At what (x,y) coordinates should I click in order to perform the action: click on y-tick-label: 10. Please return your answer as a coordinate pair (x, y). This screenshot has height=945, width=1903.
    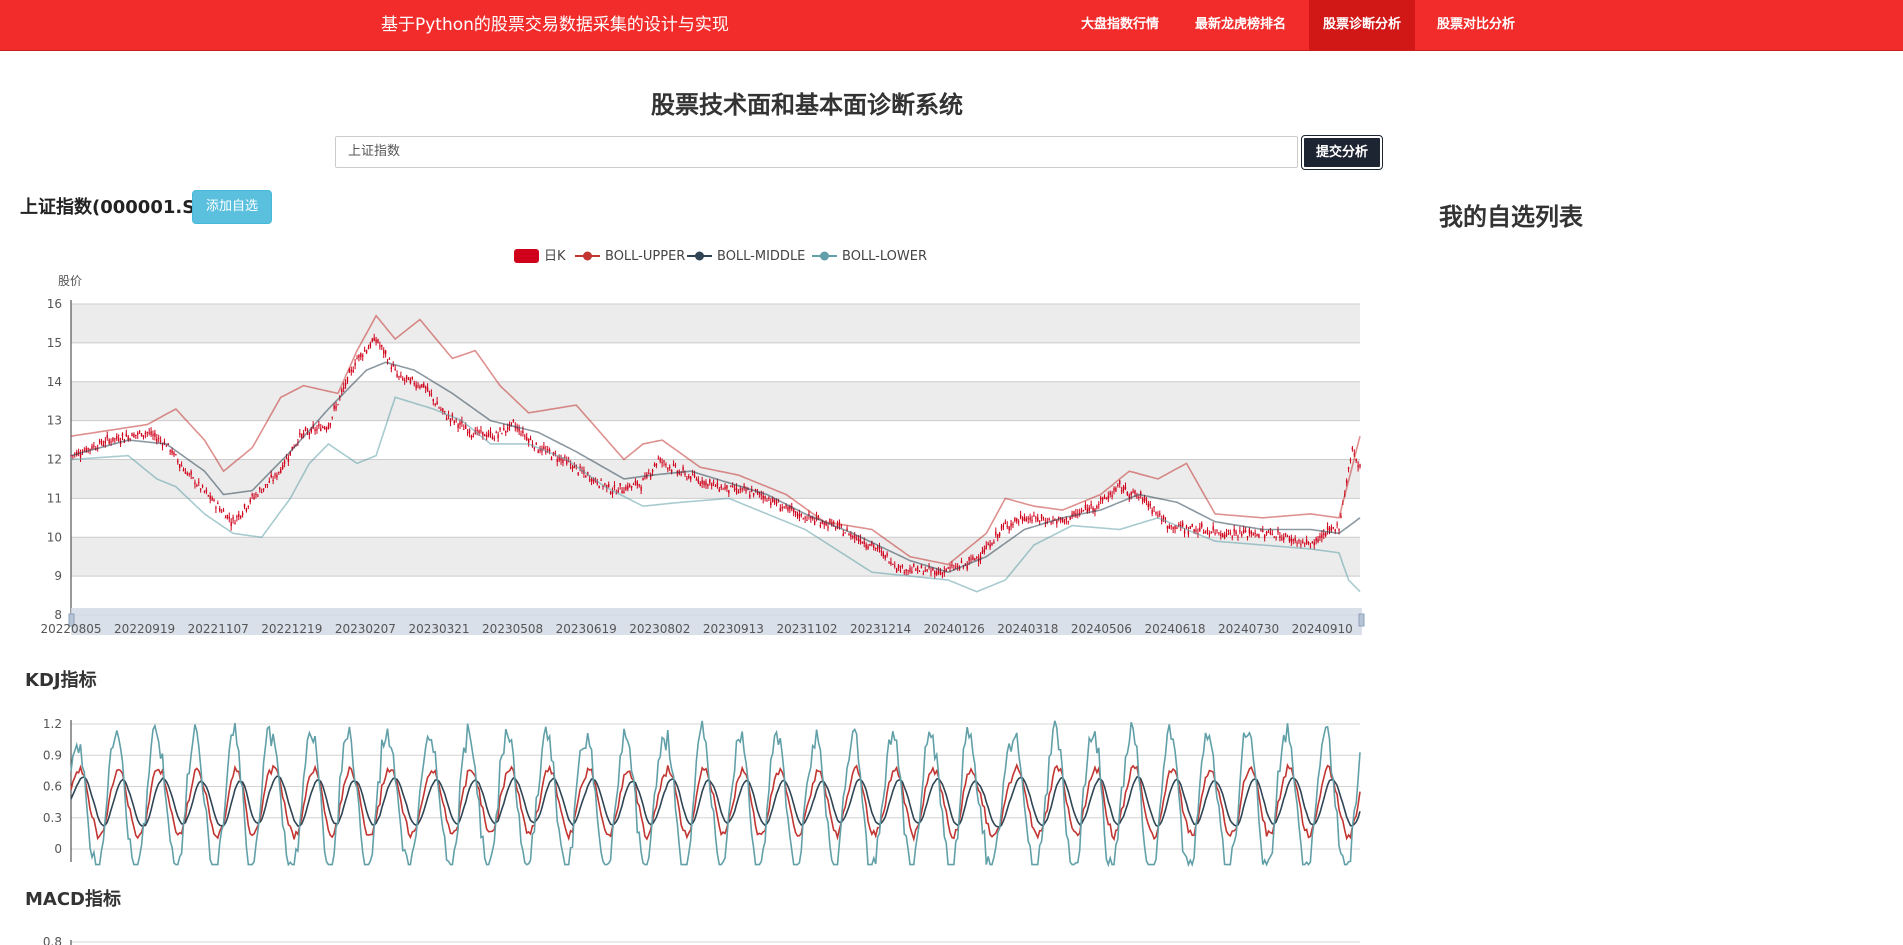
    Looking at the image, I should click on (54, 537).